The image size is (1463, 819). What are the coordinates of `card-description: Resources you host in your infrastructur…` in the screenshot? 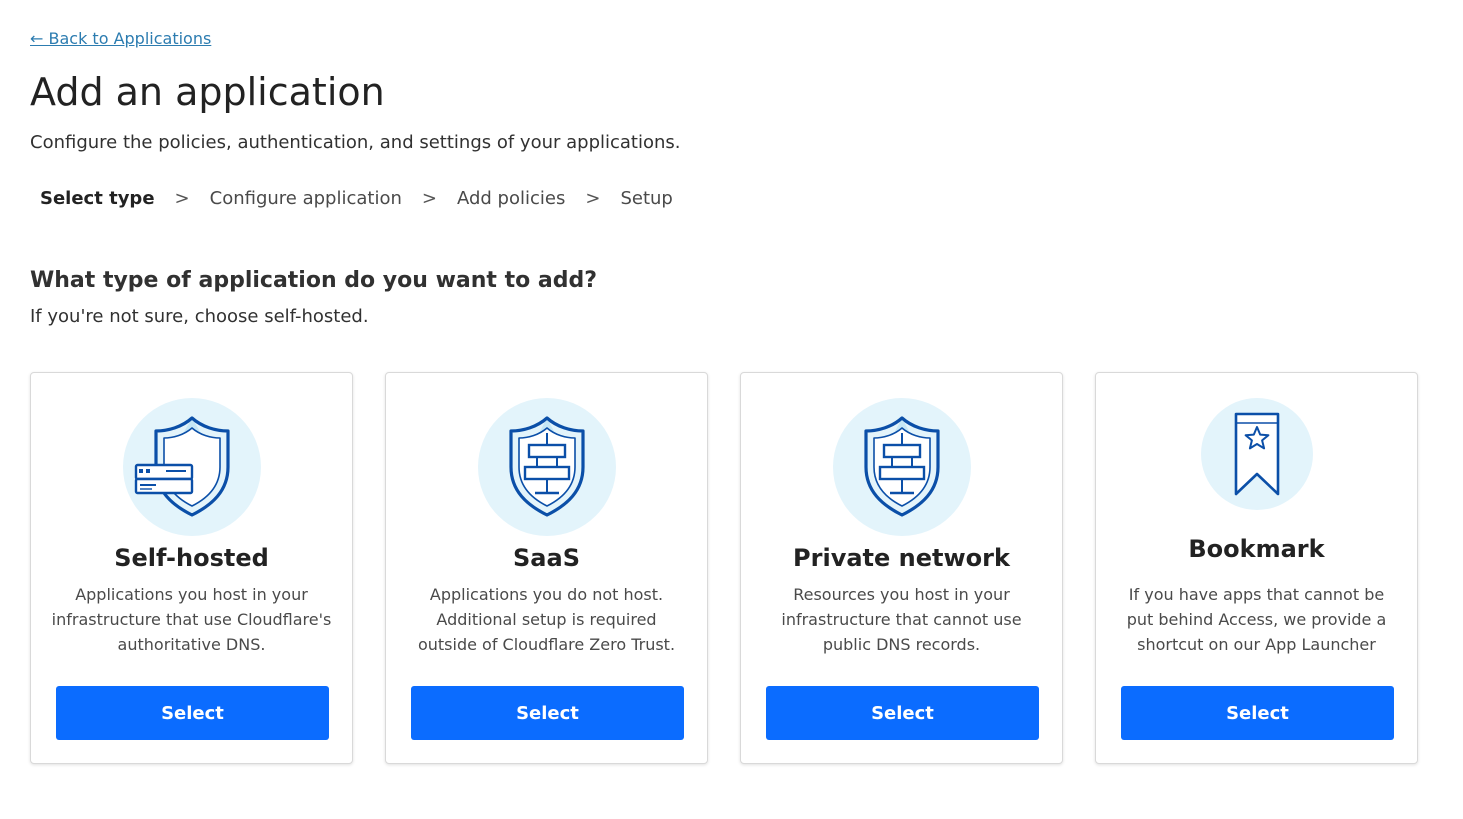 It's located at (901, 619).